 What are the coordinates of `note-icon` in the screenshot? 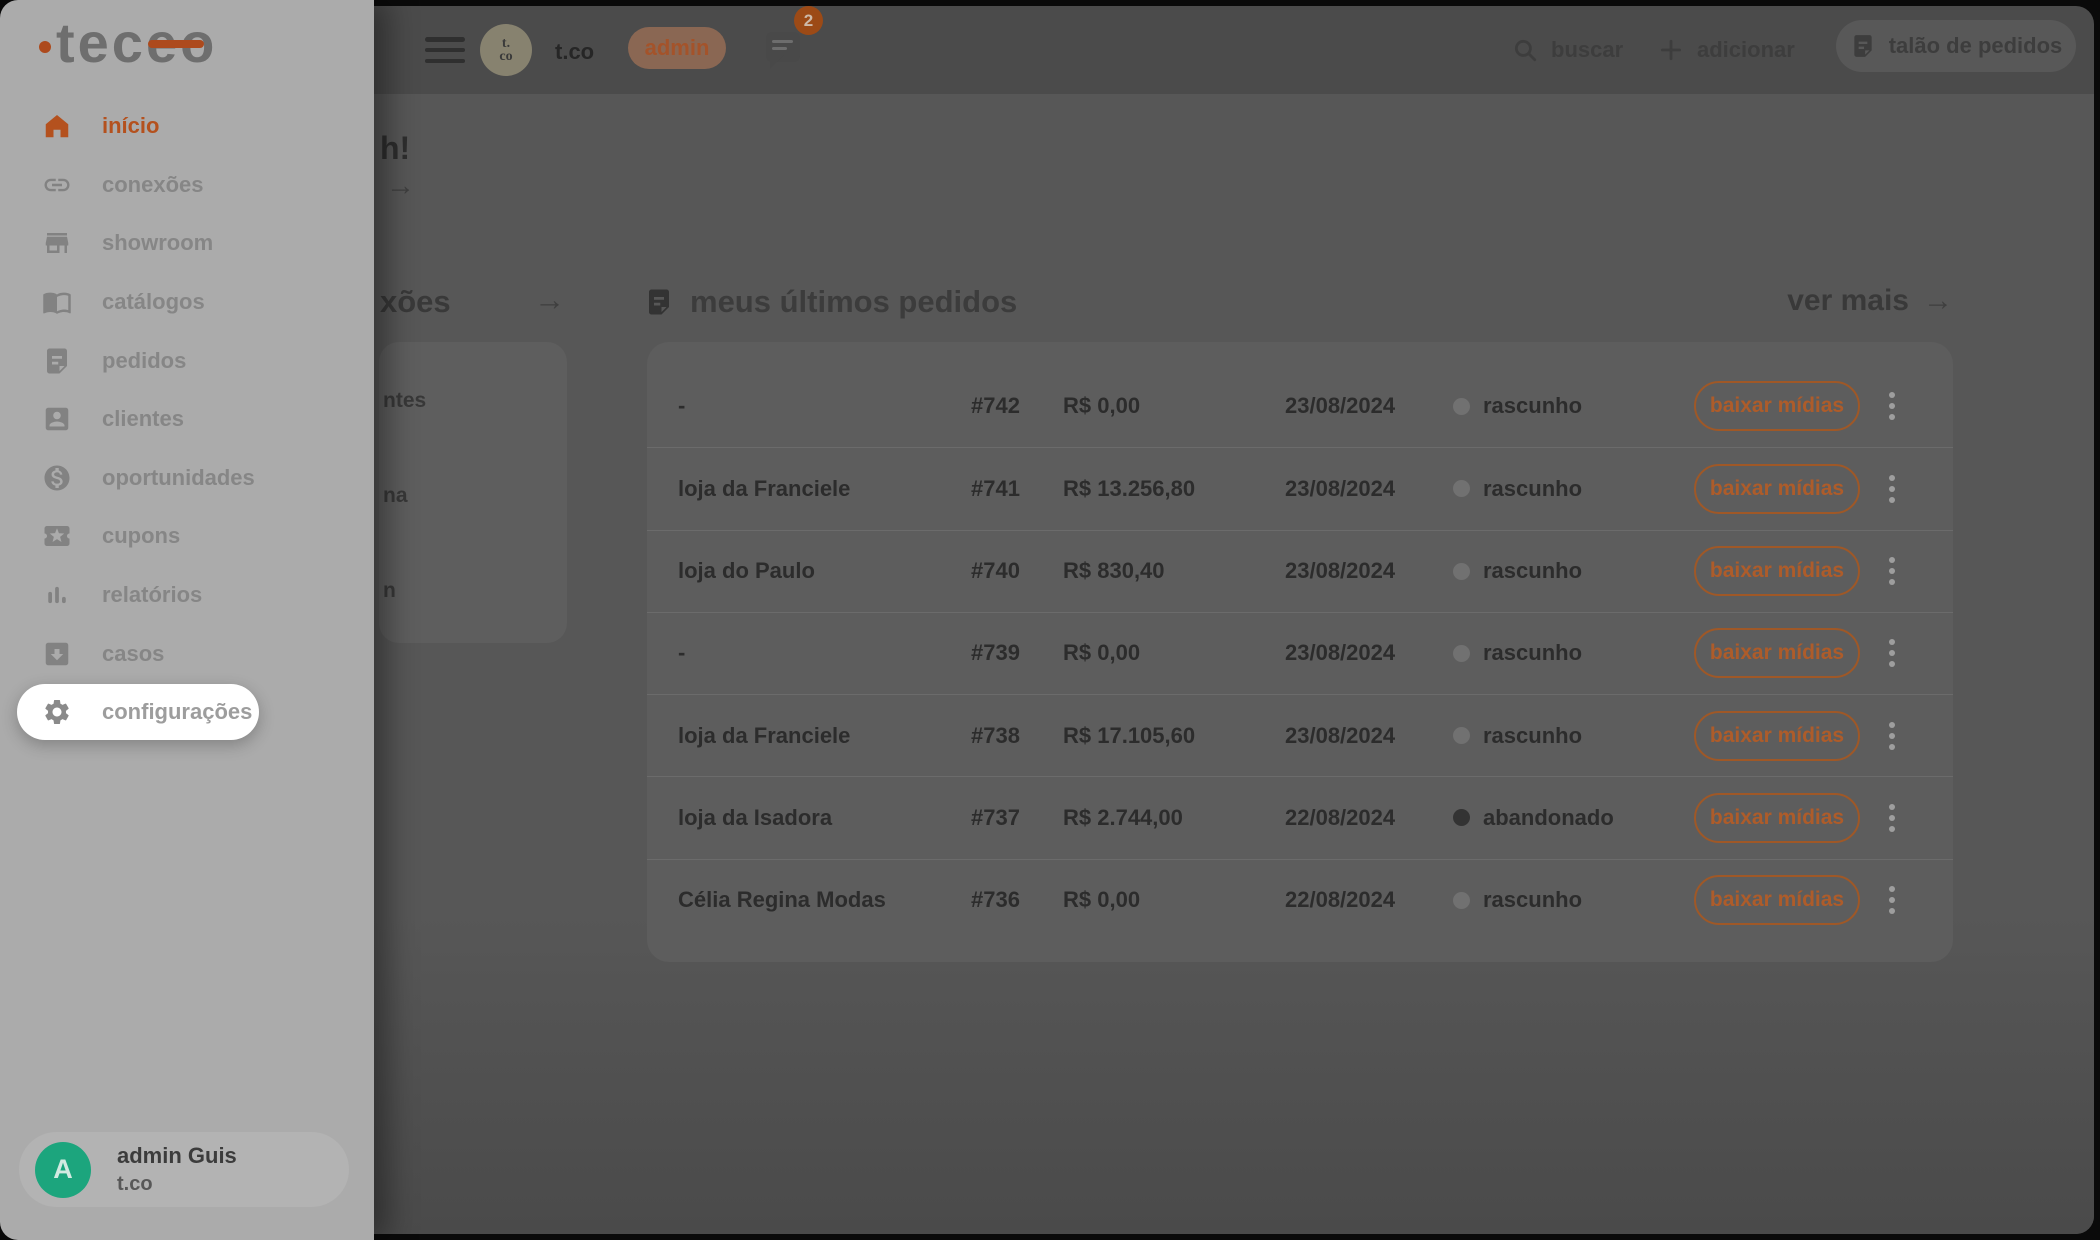 It's located at (57, 361).